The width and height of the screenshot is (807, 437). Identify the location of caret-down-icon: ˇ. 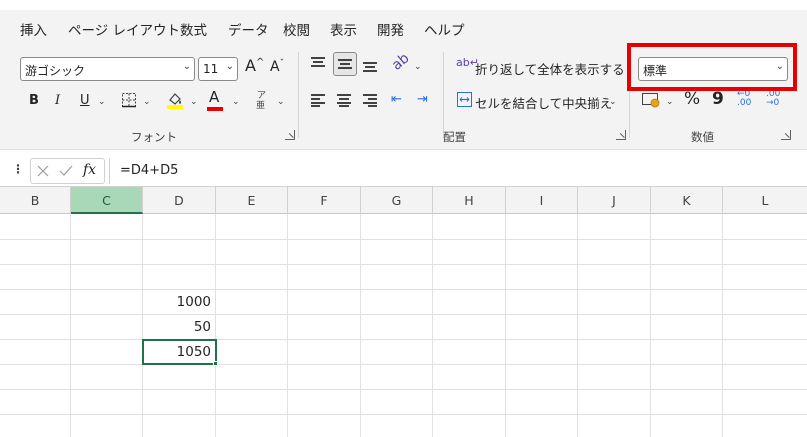
(282, 64).